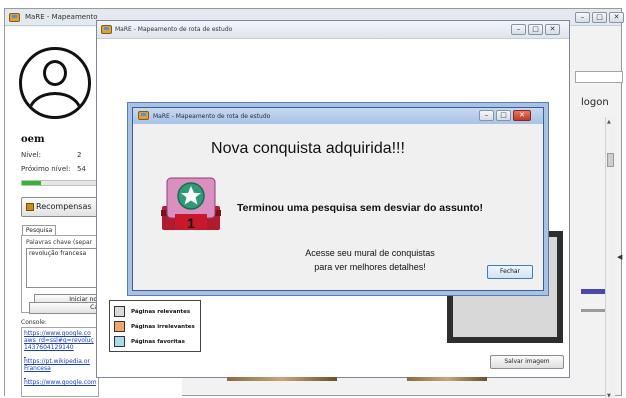 Image resolution: width=626 pixels, height=398 pixels. Describe the element at coordinates (510, 272) in the screenshot. I see `close-dialog-button: Fechar` at that location.